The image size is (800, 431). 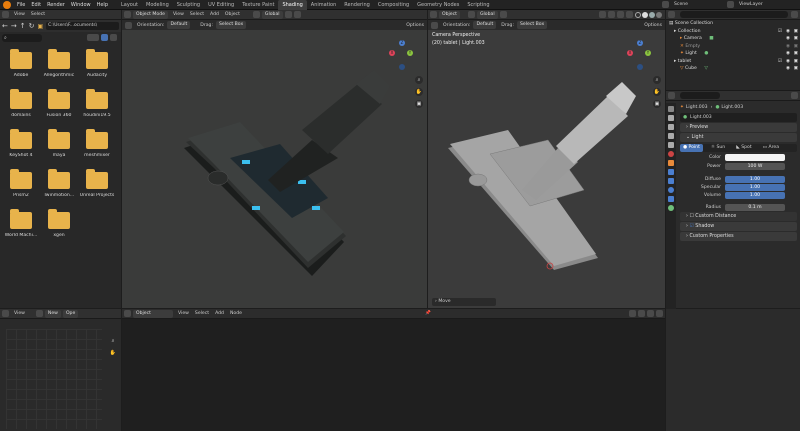 I want to click on visibility-icon, so click(x=602, y=14).